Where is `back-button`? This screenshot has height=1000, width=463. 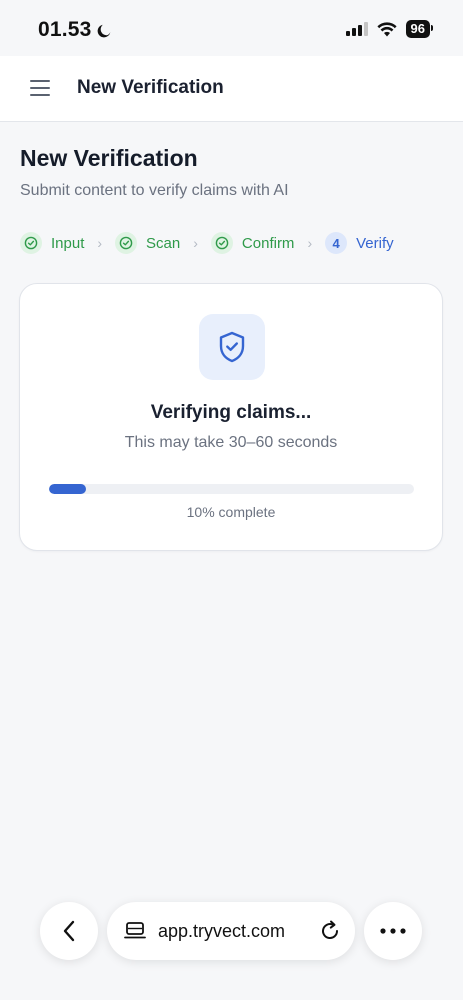 back-button is located at coordinates (69, 931).